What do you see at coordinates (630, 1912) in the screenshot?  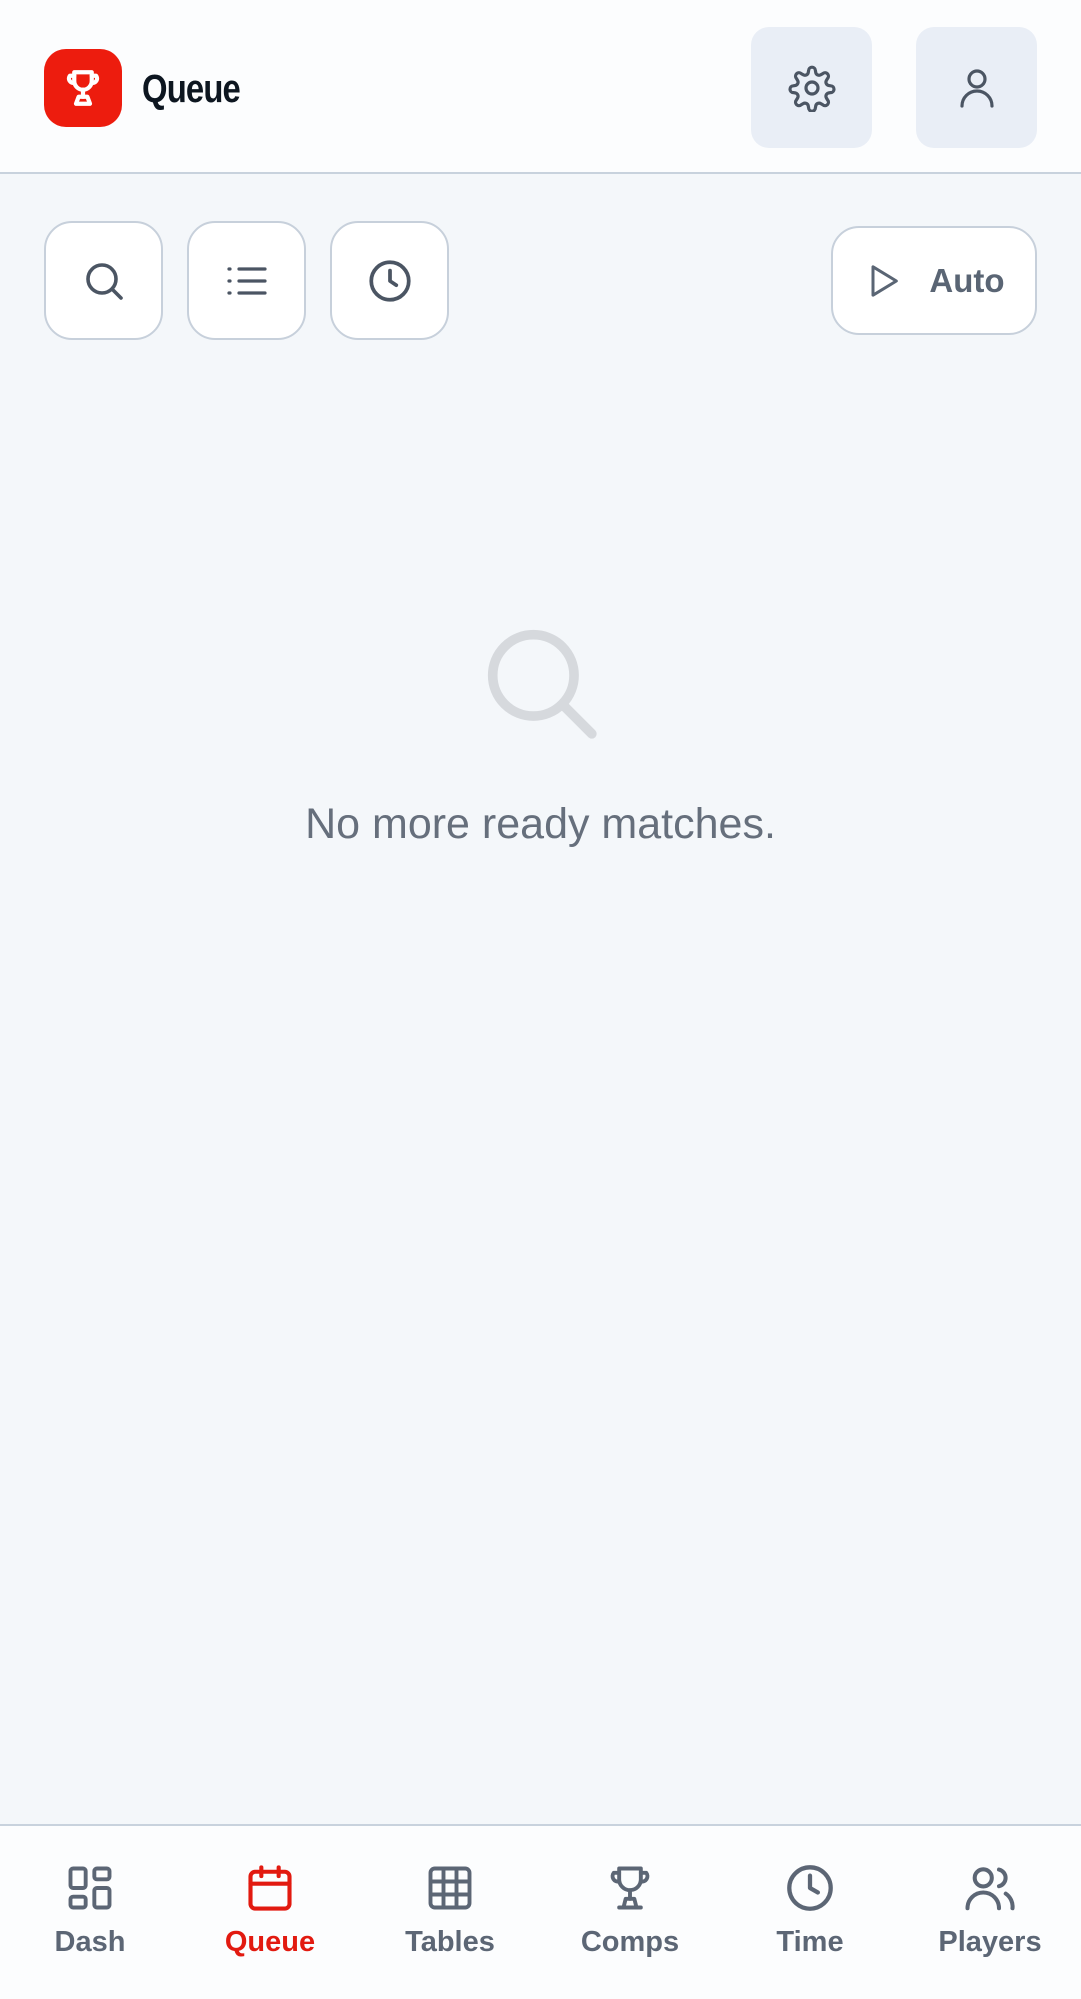 I see `nav-item-comps: Comps` at bounding box center [630, 1912].